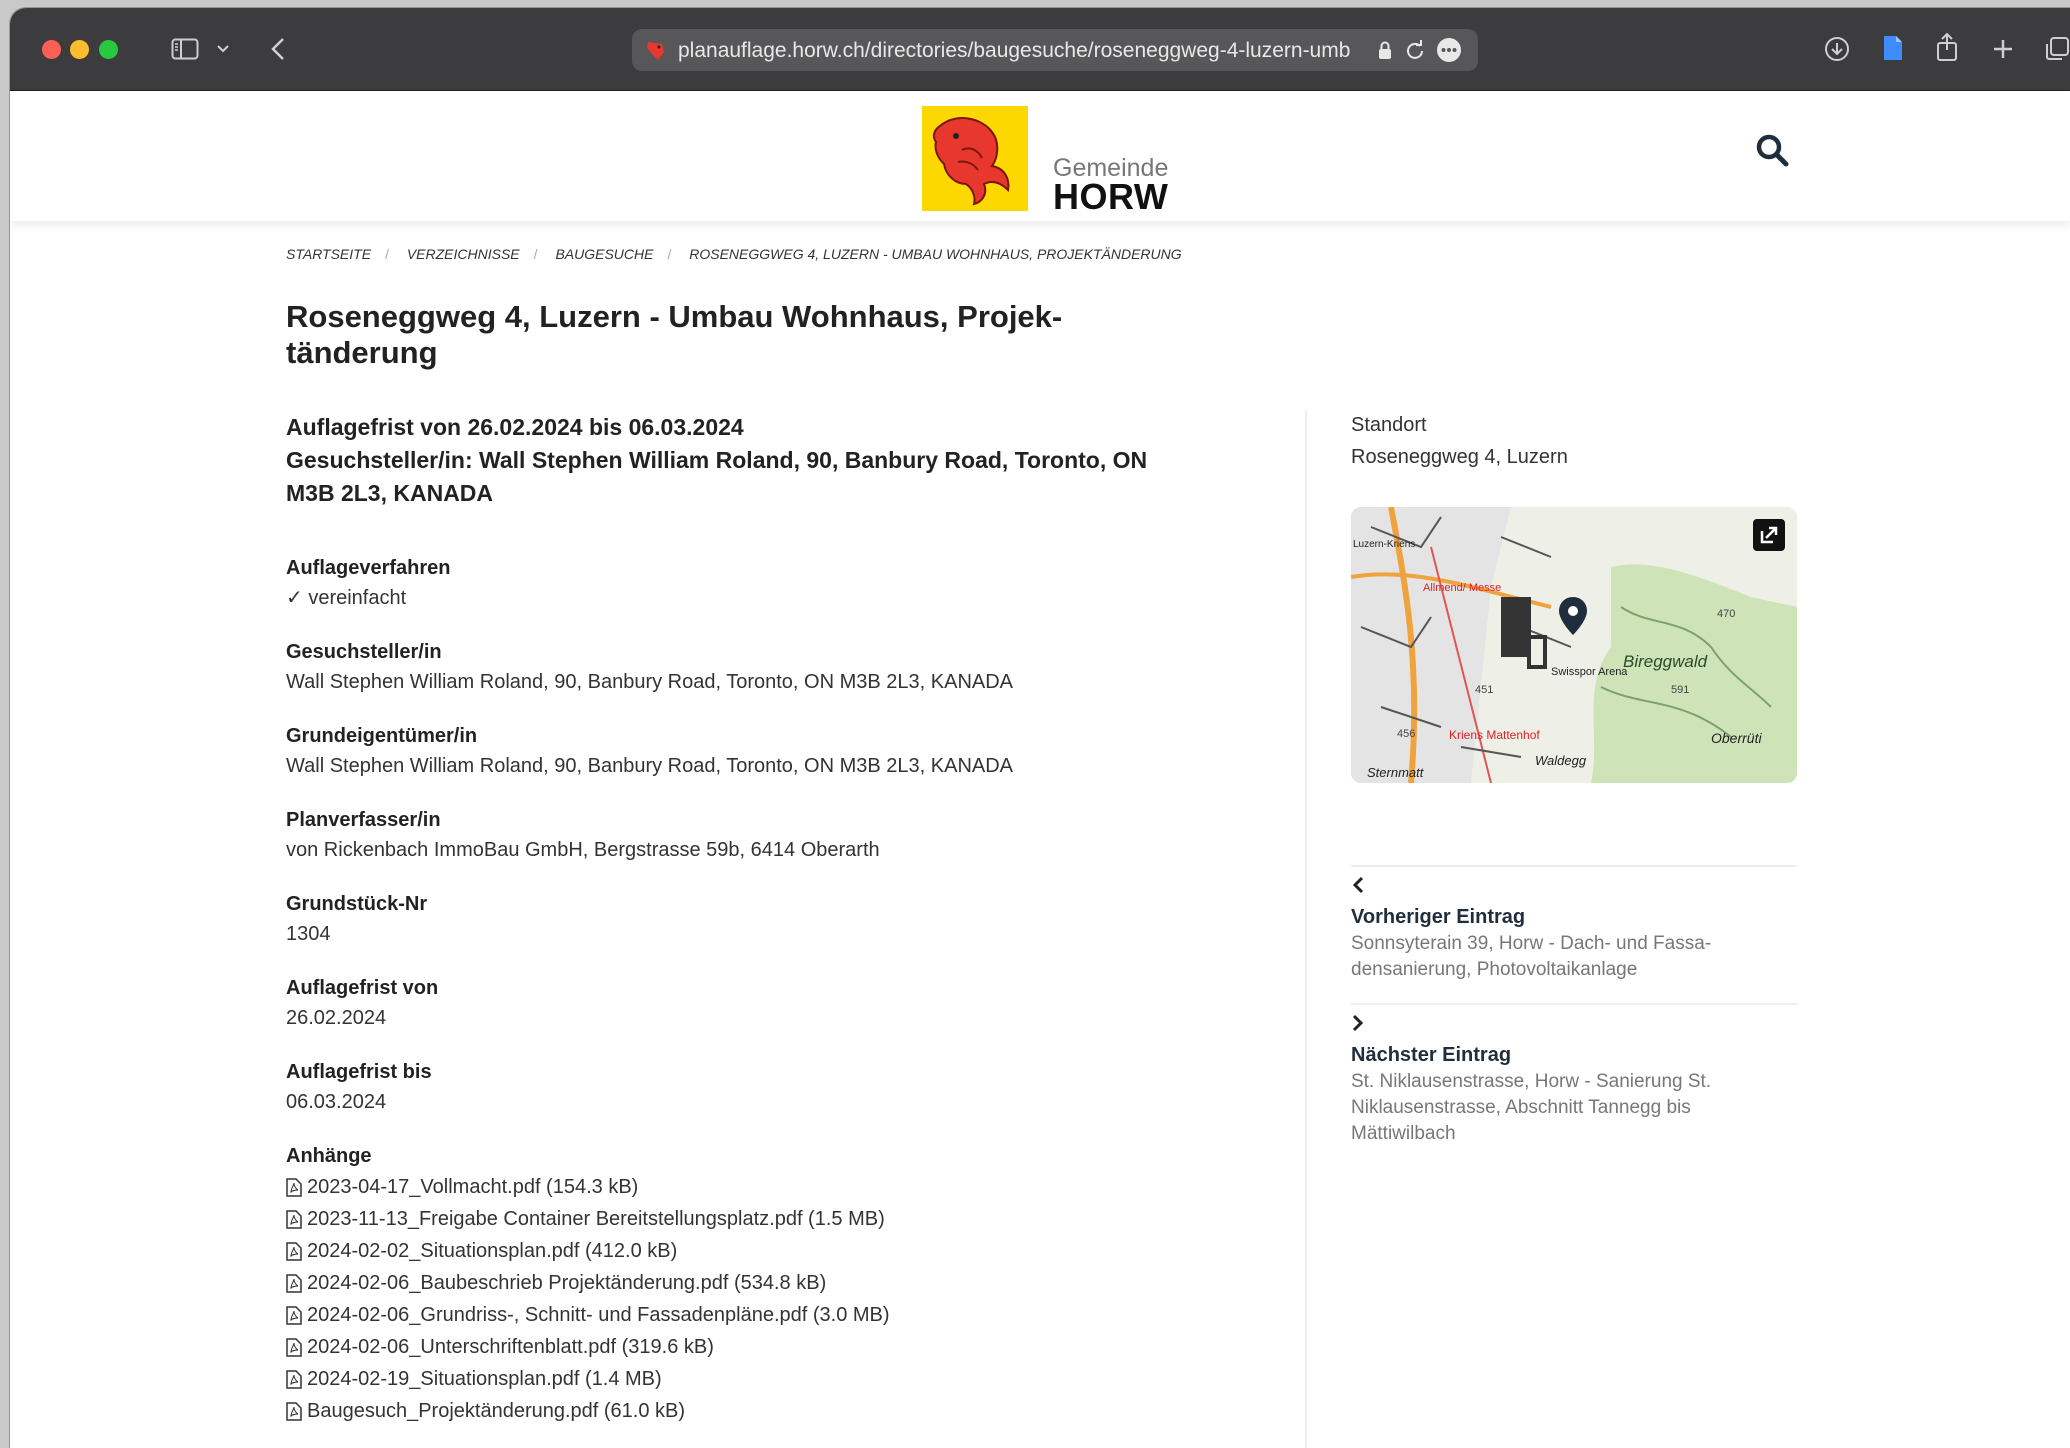  I want to click on more-options-icon, so click(1449, 50).